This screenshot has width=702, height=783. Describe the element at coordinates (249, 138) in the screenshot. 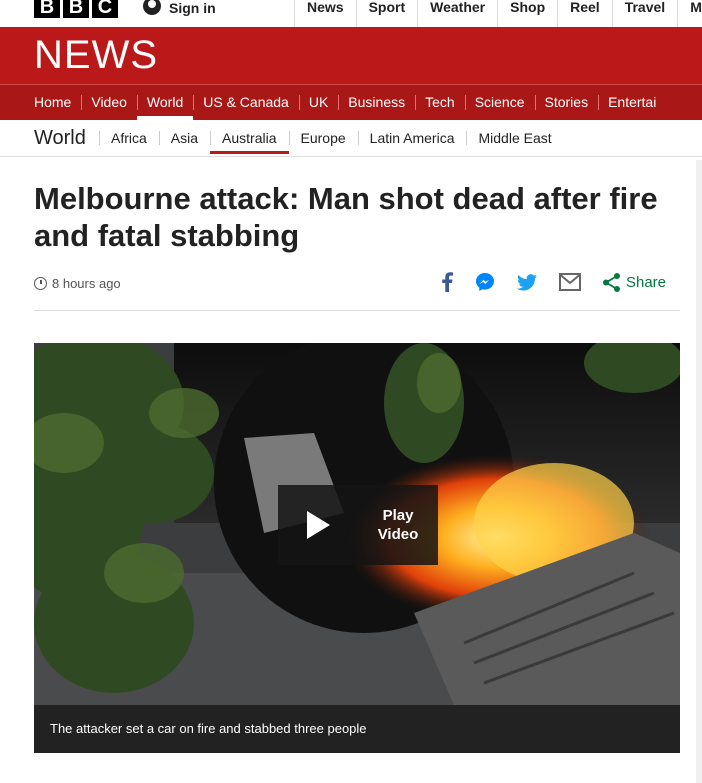

I see `section-link-australia: Australia` at that location.